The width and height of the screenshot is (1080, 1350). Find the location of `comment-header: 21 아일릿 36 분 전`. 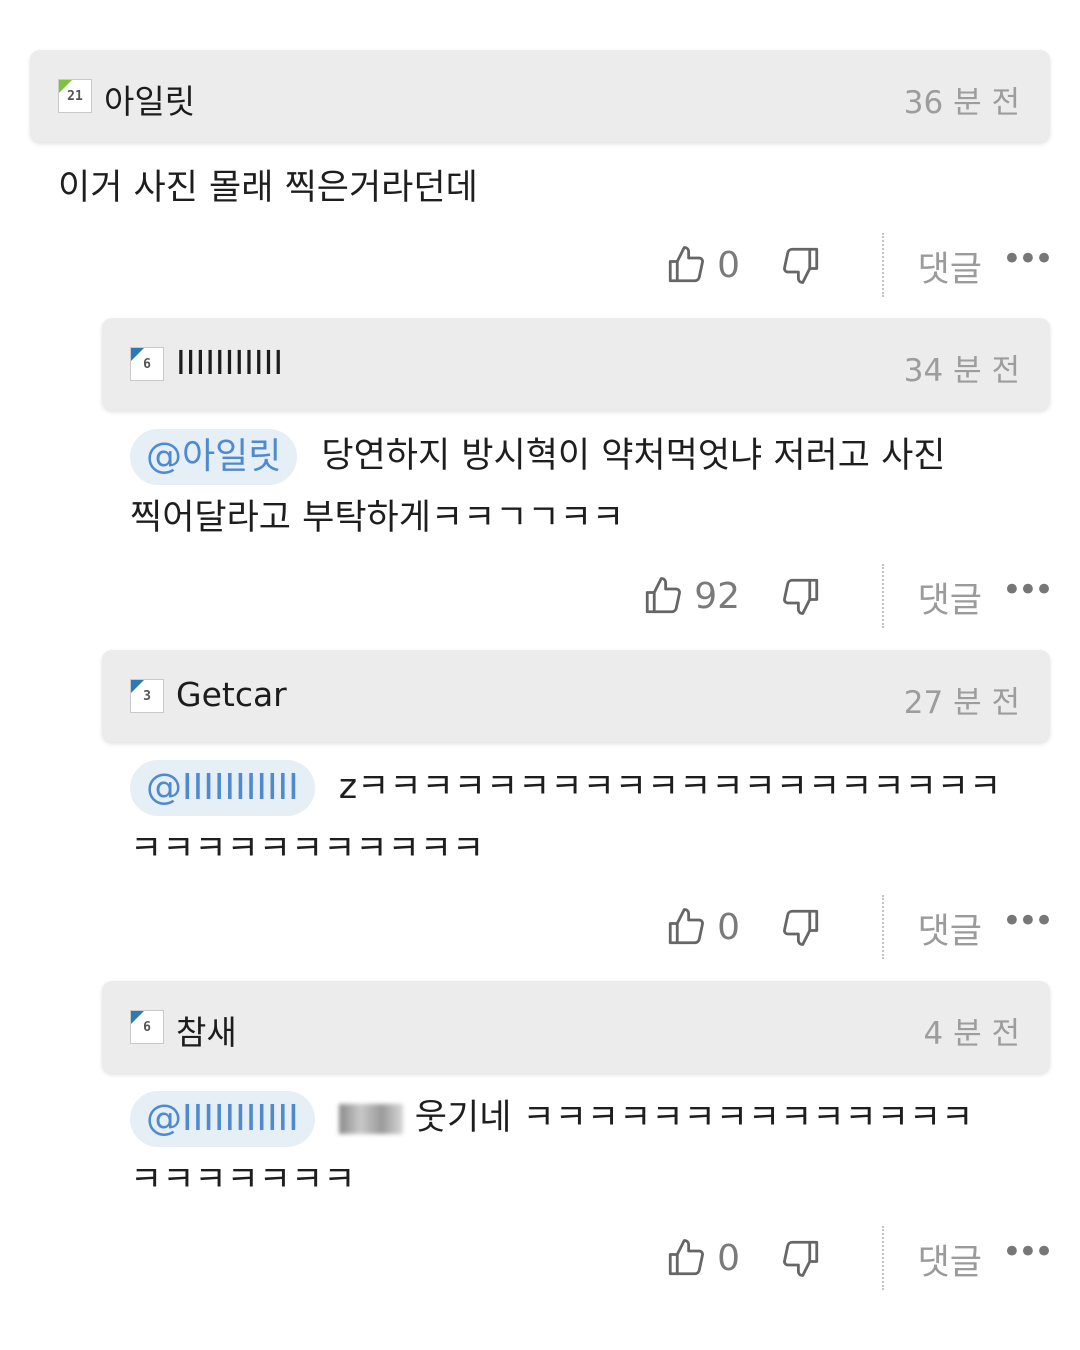

comment-header: 21 아일릿 36 분 전 is located at coordinates (540, 96).